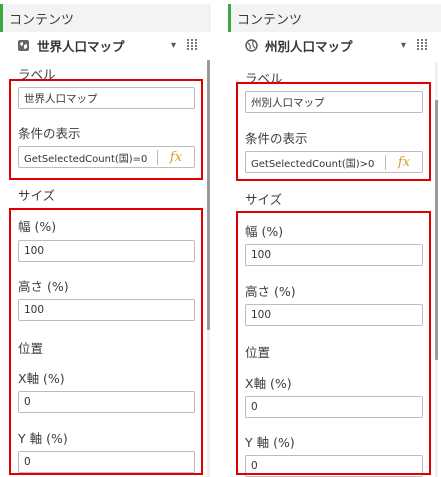 Image resolution: width=441 pixels, height=477 pixels. I want to click on show-condition-input: GetSelectedCount(国)=0 fx, so click(106, 157).